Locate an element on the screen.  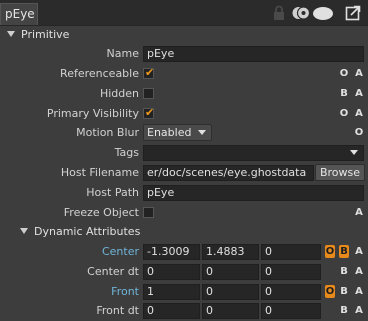
center-y-field: 1.4883 is located at coordinates (230, 252).